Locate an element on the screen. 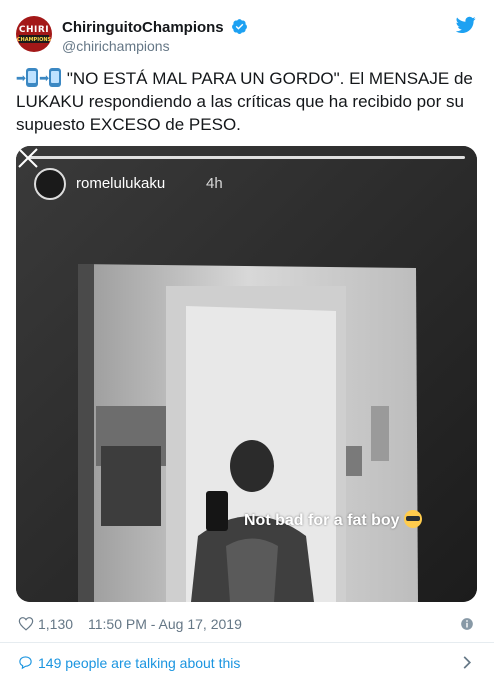 This screenshot has width=494, height=680. story-caption-text: Not bad for a fat boy is located at coordinates (322, 520).